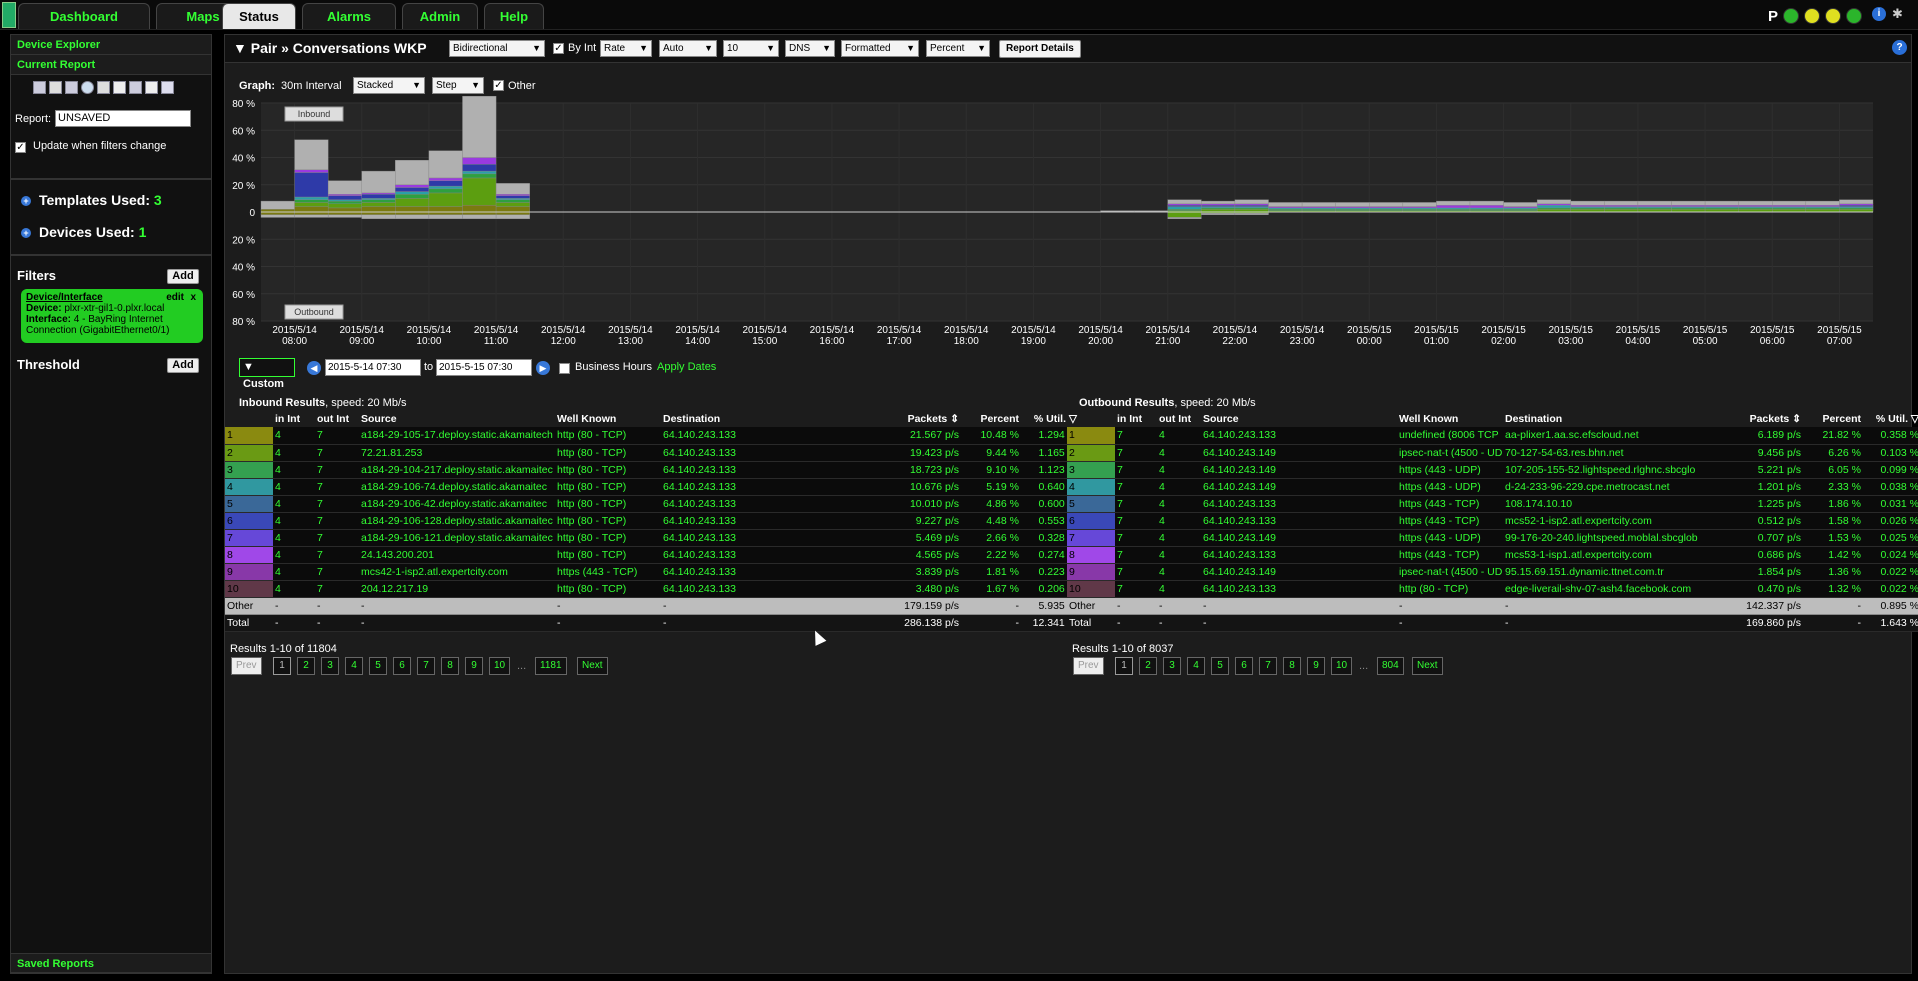 Image resolution: width=1918 pixels, height=981 pixels. I want to click on business-hours-checkbox, so click(564, 368).